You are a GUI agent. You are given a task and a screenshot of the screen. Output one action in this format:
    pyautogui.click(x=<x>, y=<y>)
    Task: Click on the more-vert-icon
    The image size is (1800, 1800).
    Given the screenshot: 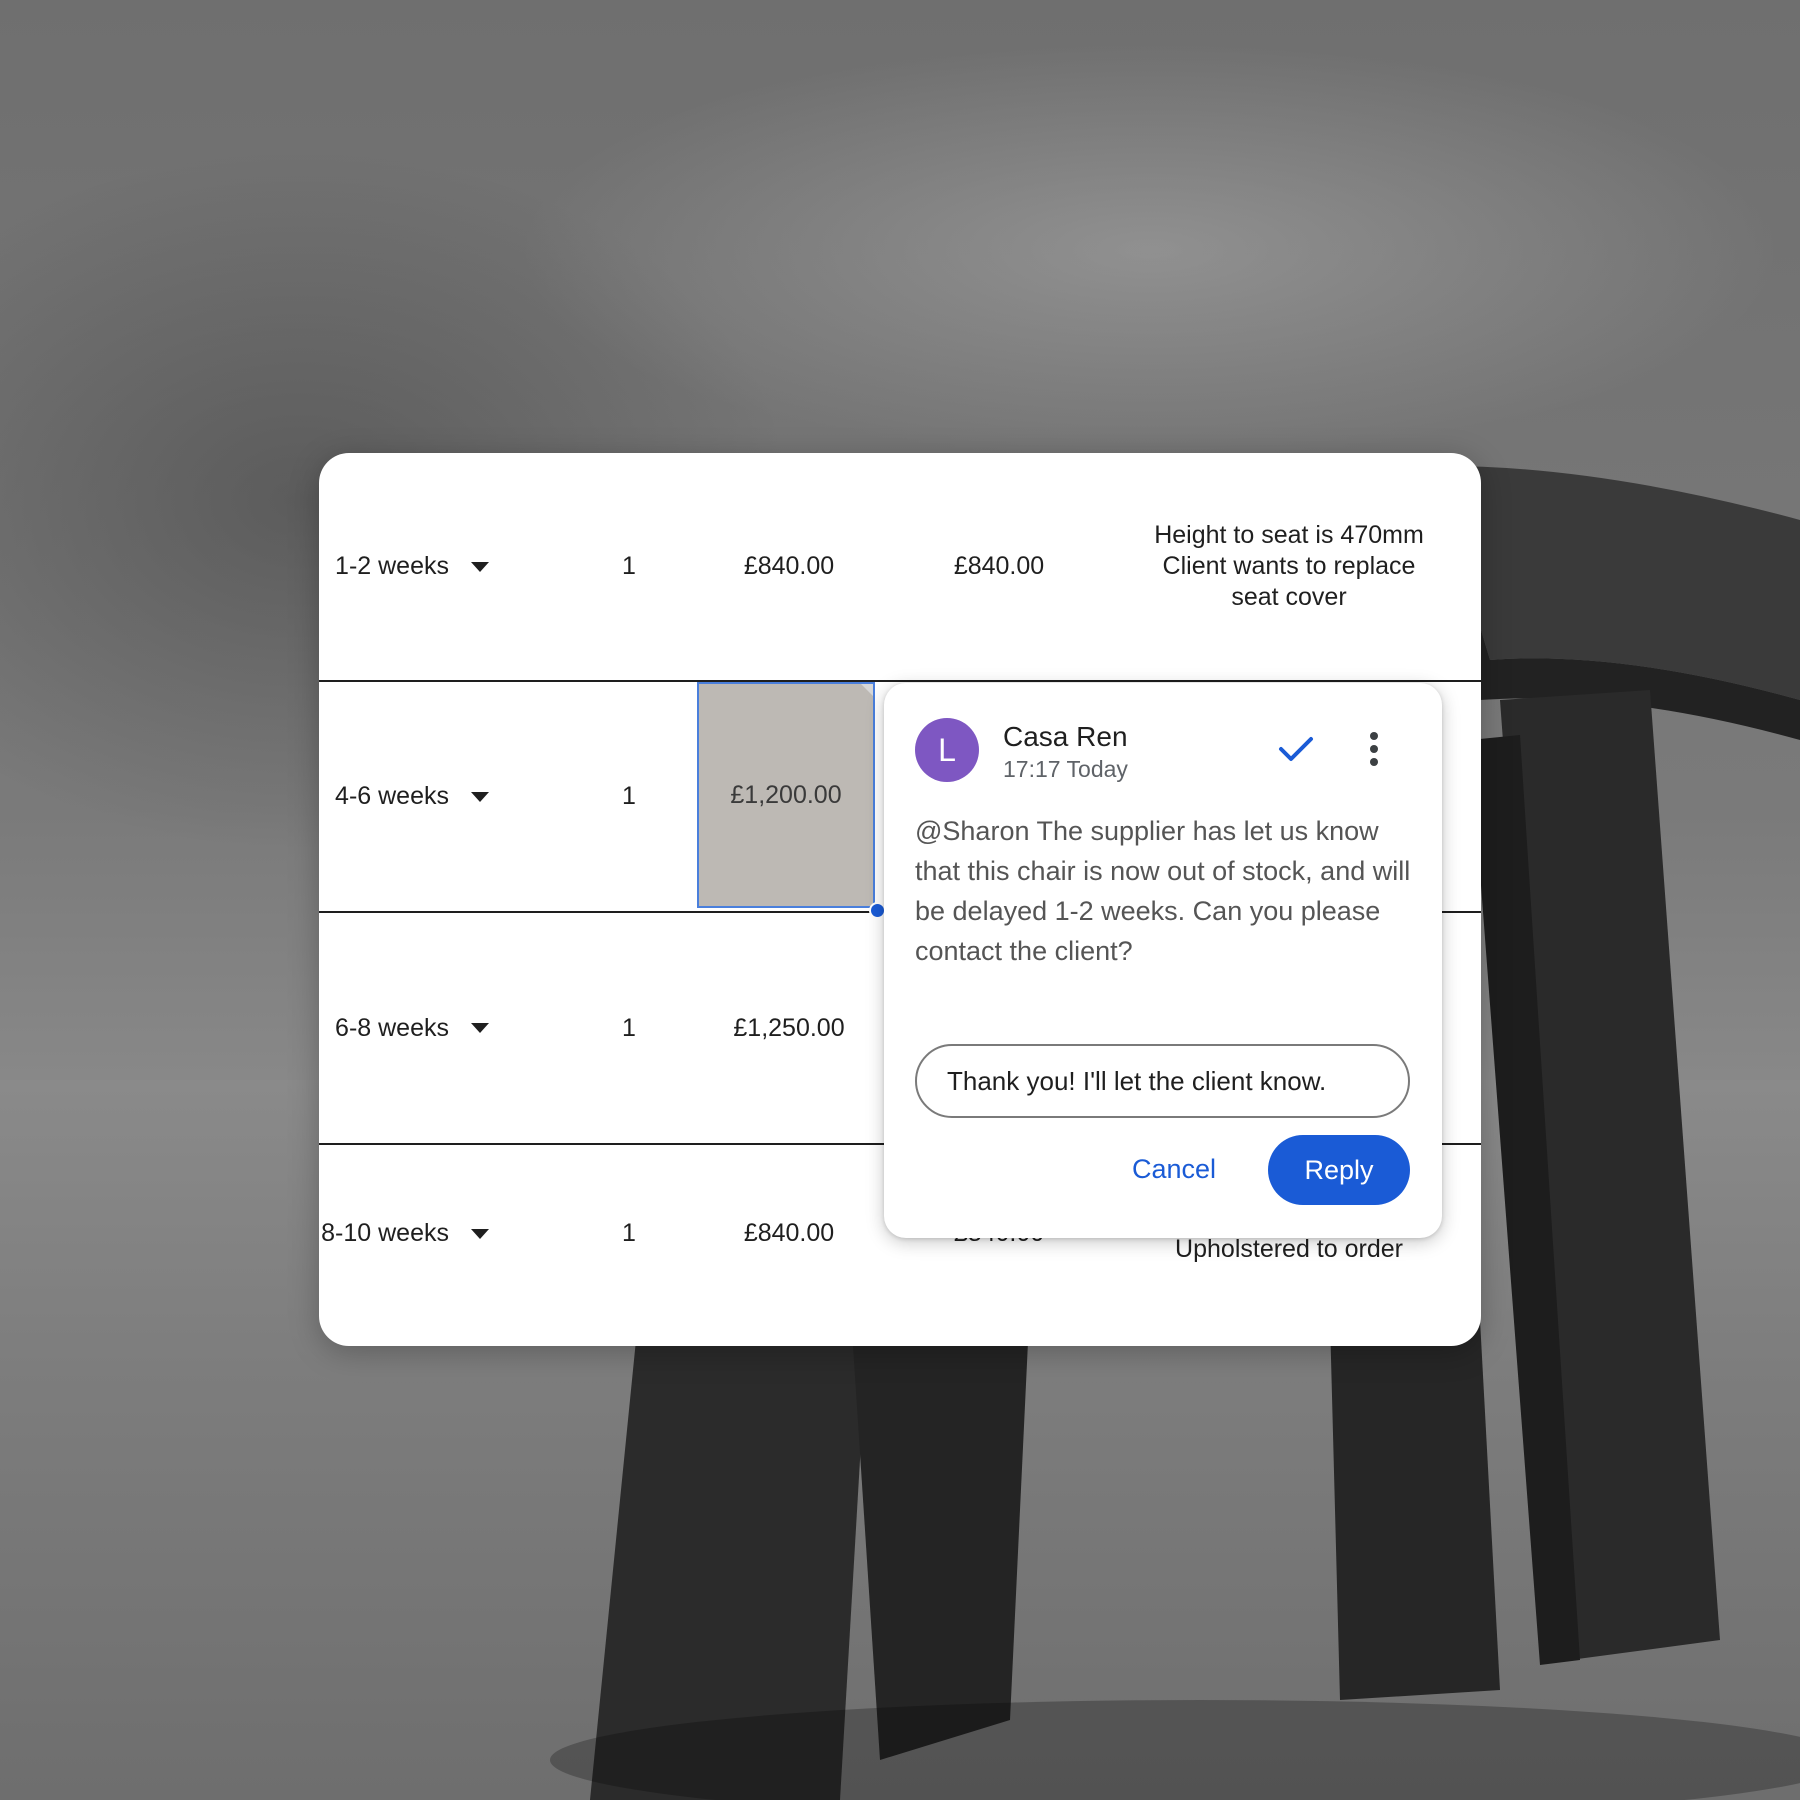 What is the action you would take?
    pyautogui.click(x=1374, y=749)
    